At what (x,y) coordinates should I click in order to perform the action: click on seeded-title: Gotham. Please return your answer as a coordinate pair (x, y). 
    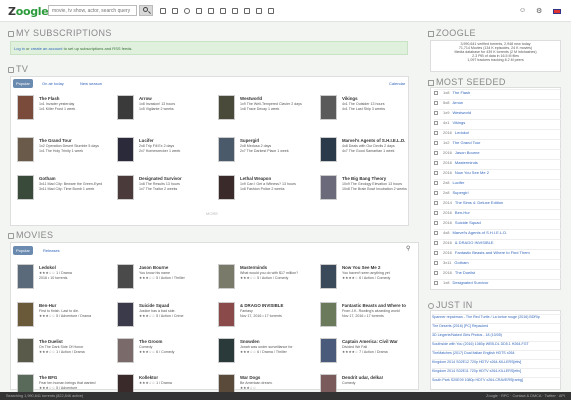
    Looking at the image, I should click on (461, 262).